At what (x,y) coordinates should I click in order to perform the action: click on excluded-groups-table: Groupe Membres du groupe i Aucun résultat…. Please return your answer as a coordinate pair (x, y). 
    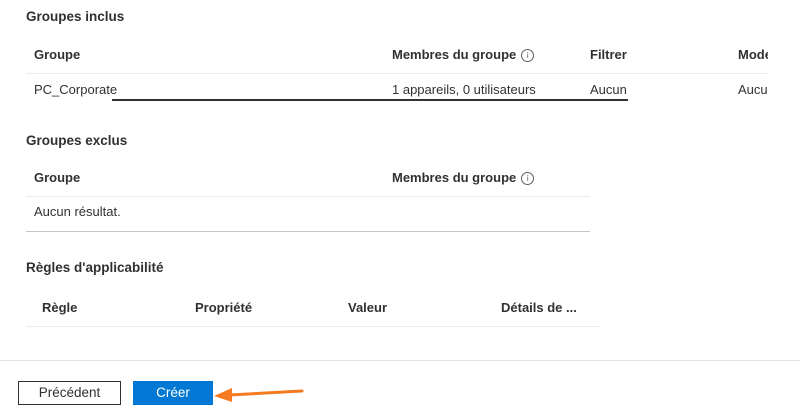
    Looking at the image, I should click on (308, 197).